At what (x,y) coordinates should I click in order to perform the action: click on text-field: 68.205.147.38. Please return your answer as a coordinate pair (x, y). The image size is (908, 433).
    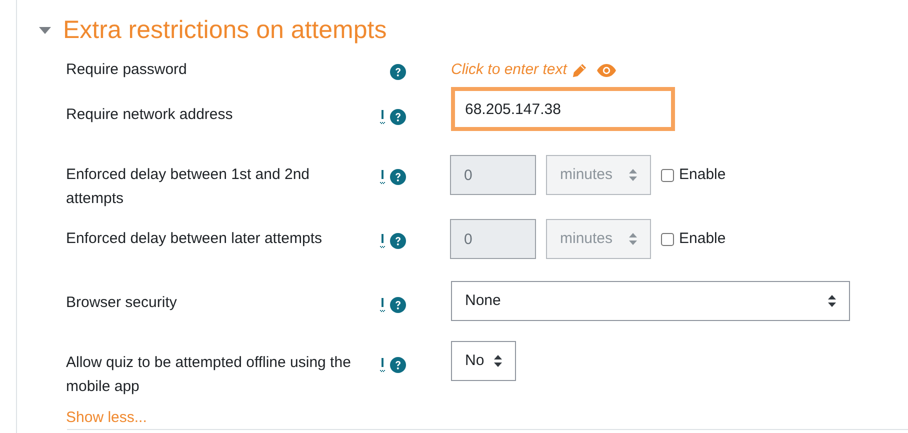
    Looking at the image, I should click on (563, 109).